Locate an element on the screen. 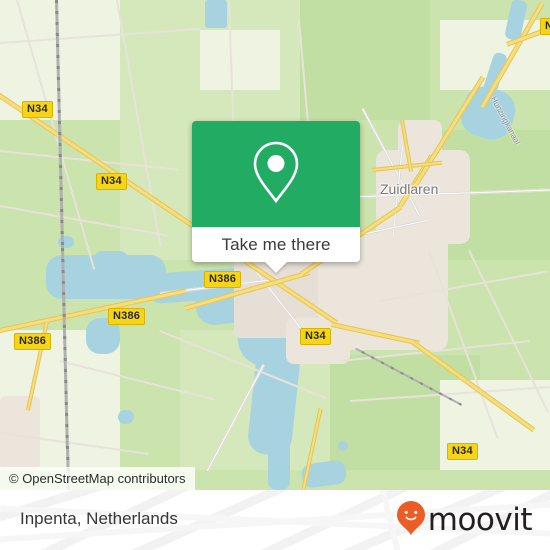 The image size is (550, 550). moovit-brand: moovit is located at coordinates (464, 519).